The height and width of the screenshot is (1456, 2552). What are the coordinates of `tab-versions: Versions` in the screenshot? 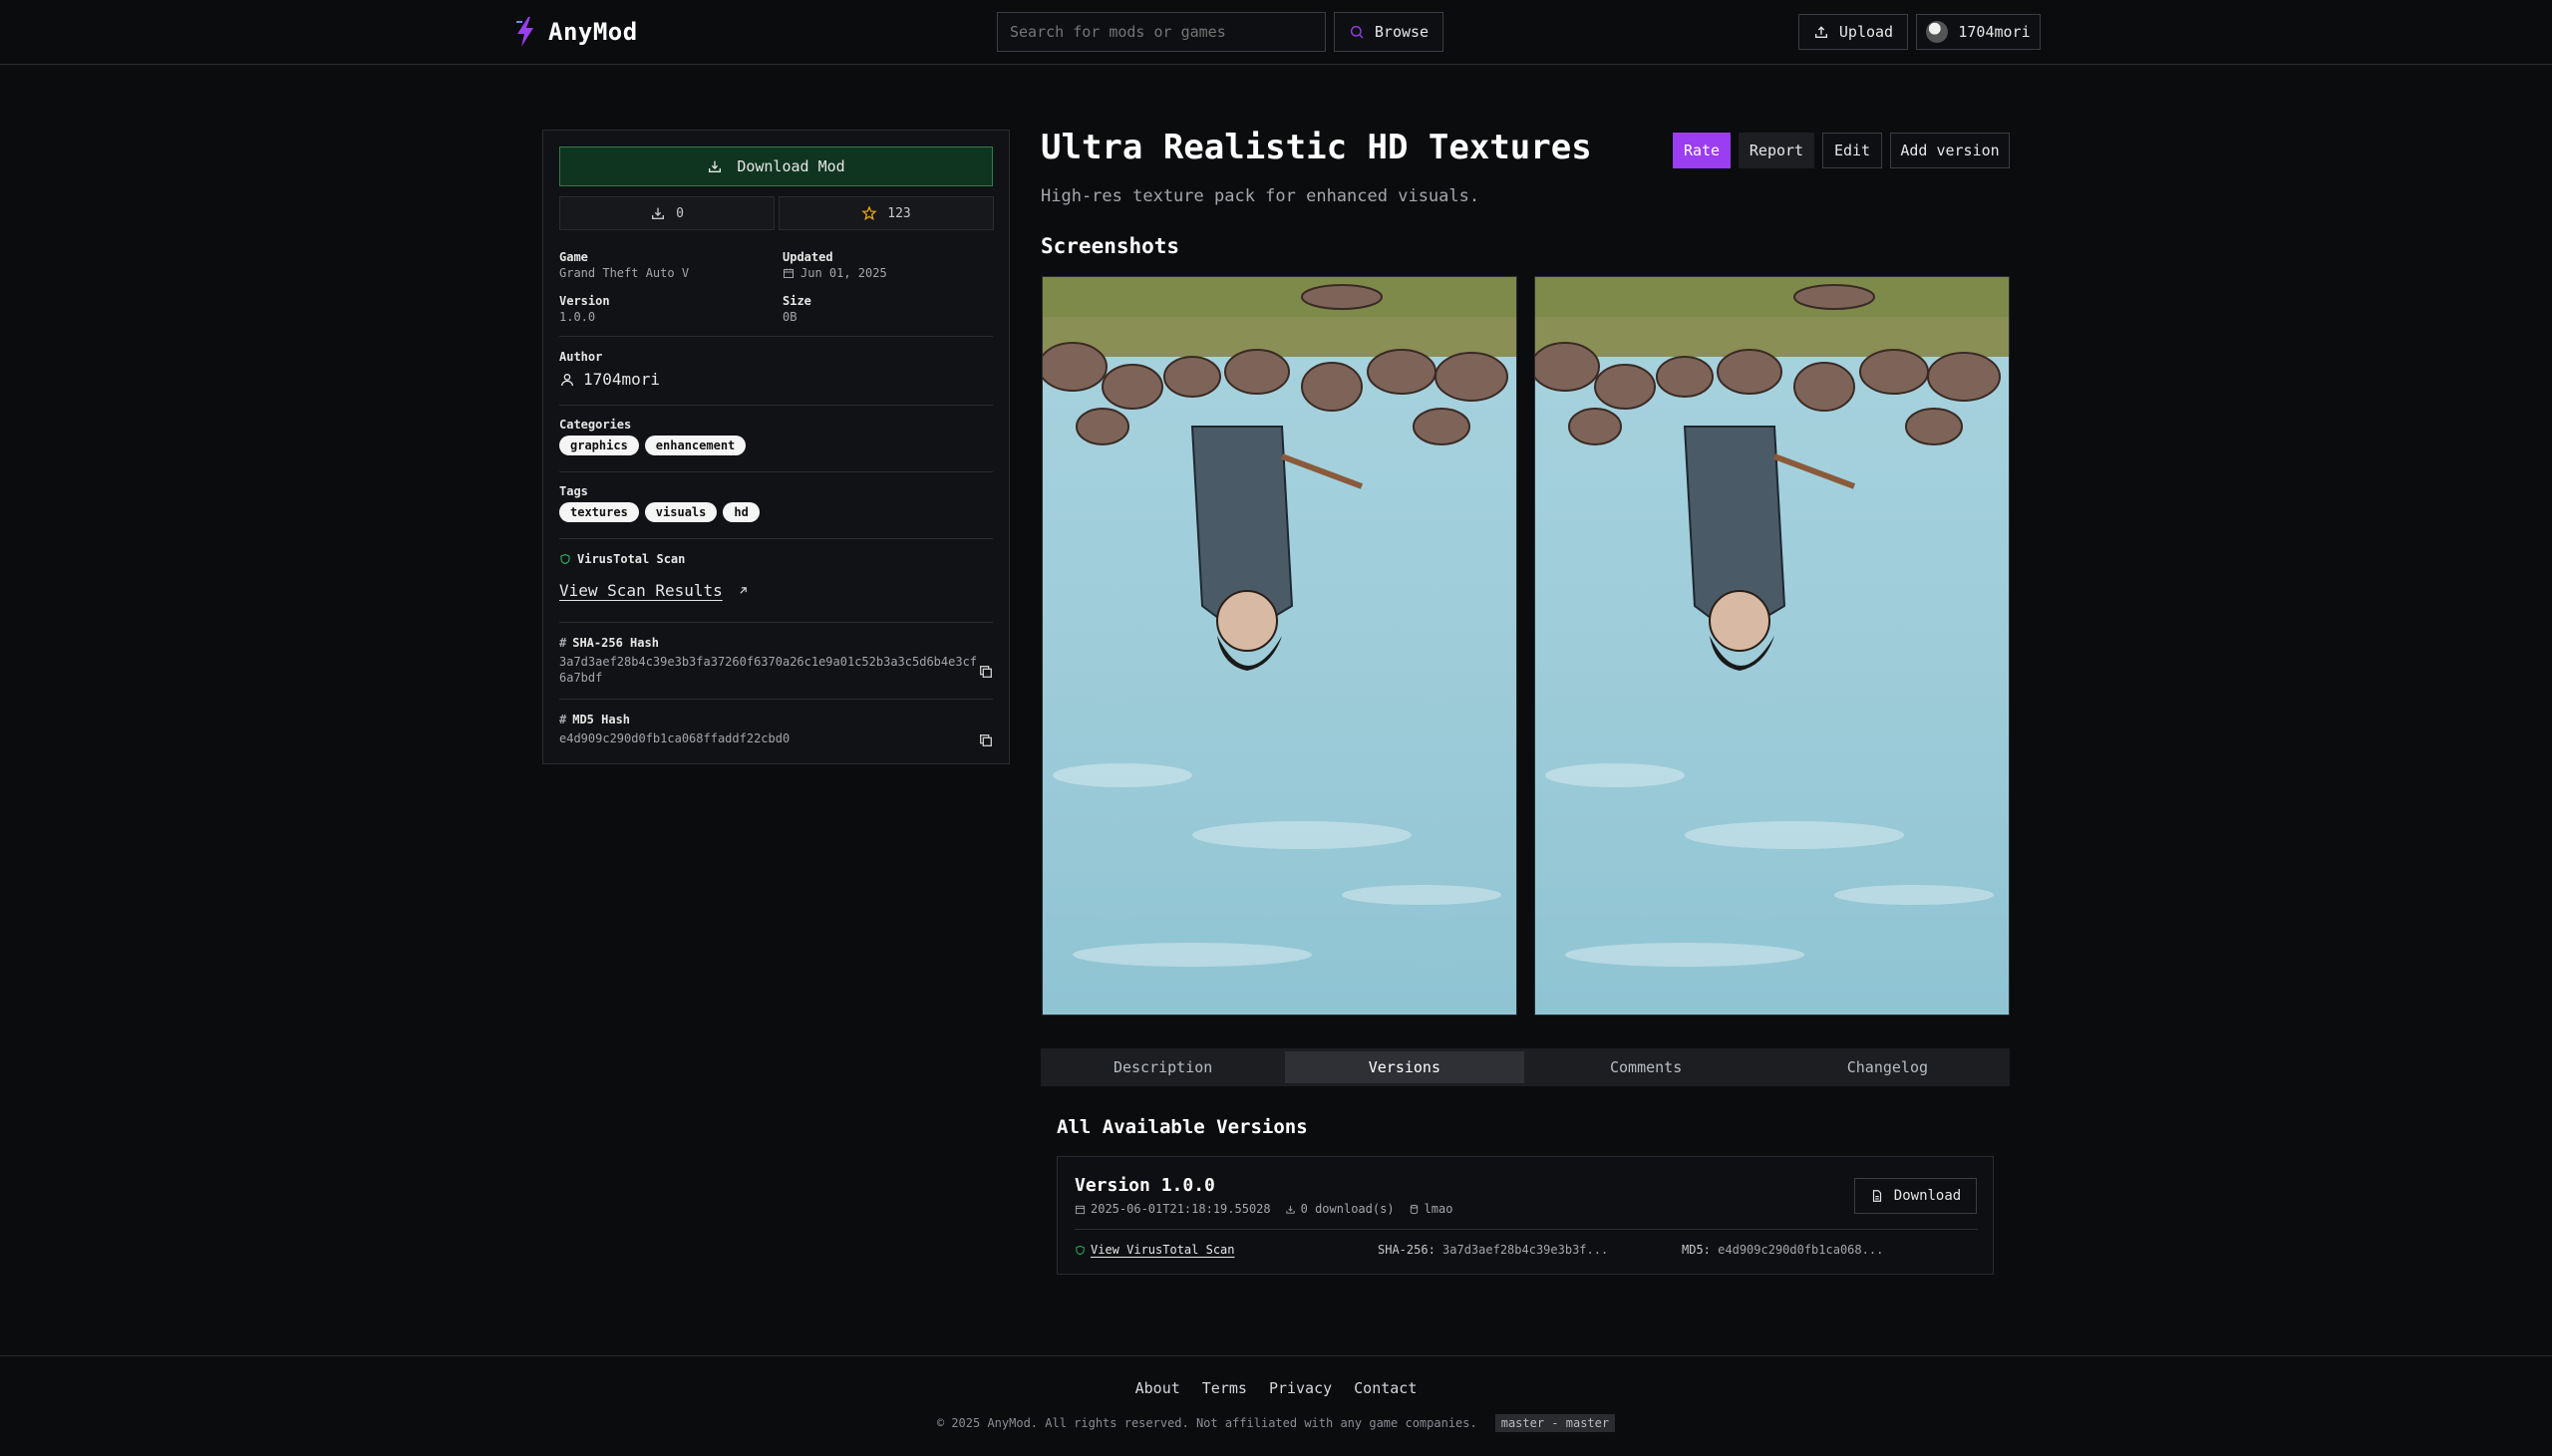 It's located at (1404, 1067).